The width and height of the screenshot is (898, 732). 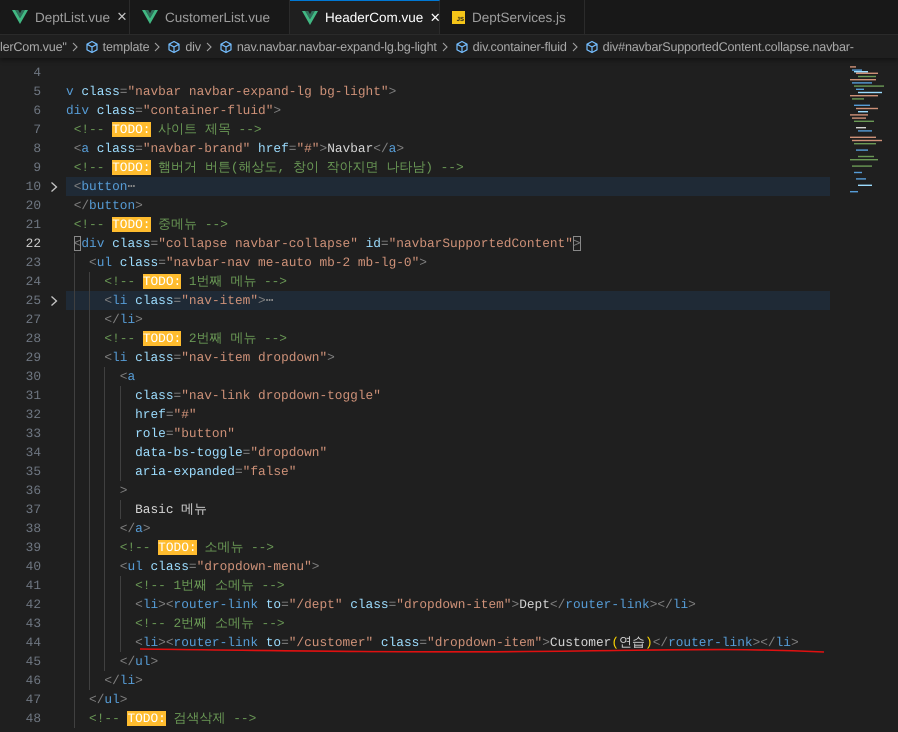 I want to click on line-number: 38, so click(x=32, y=528).